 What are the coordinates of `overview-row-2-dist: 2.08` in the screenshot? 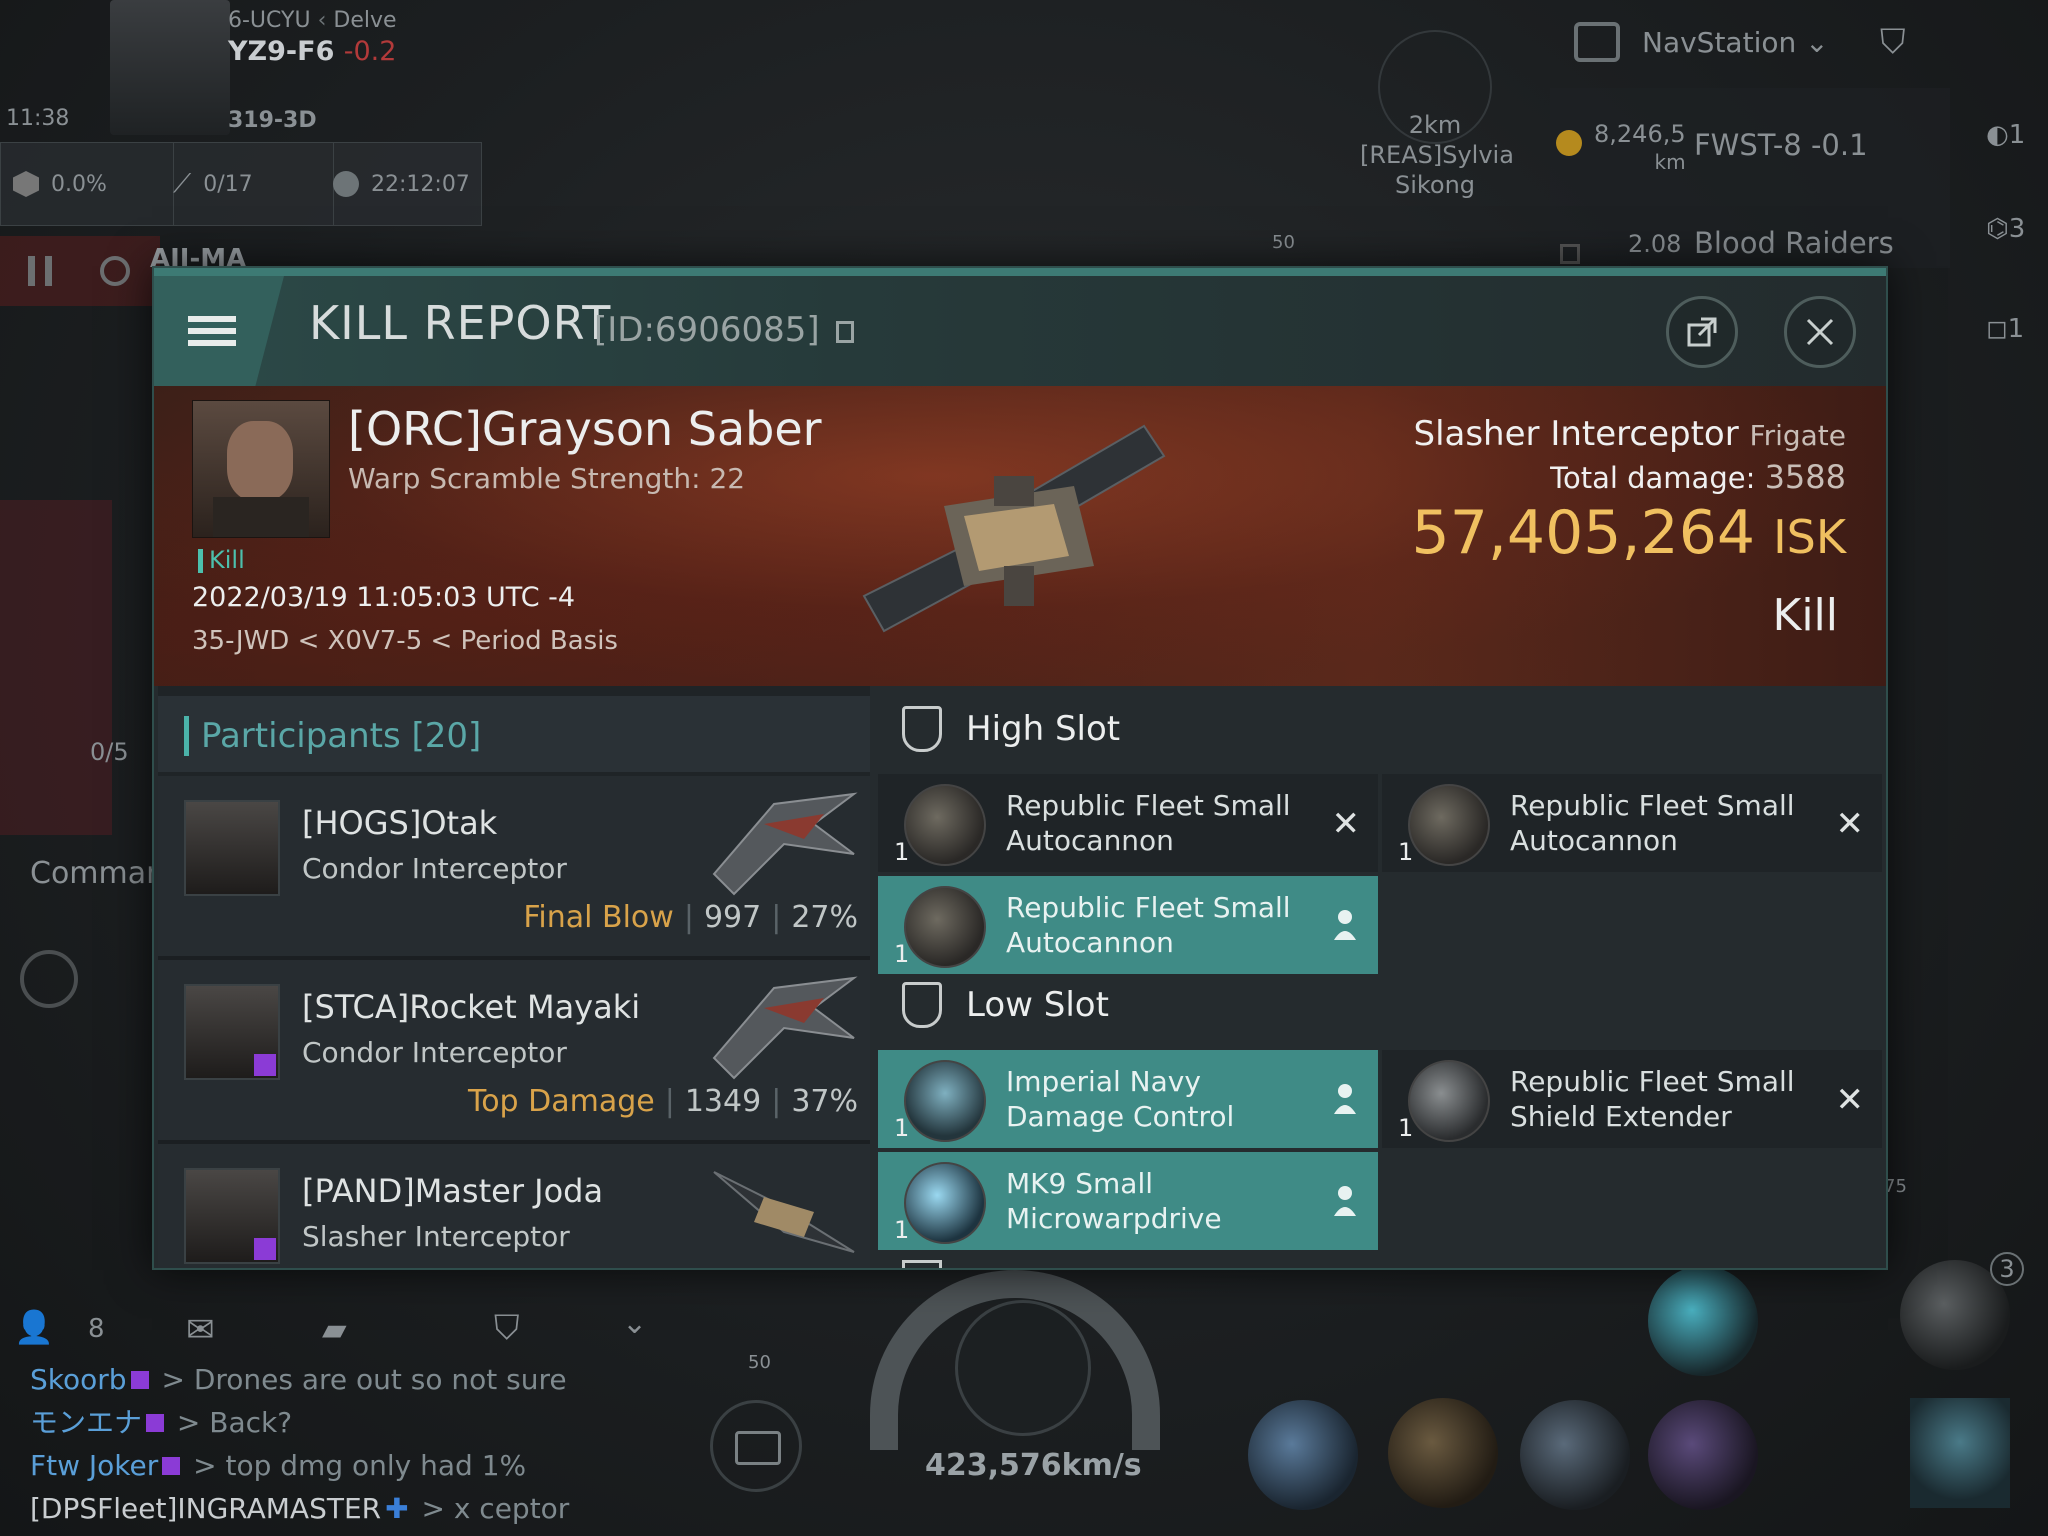 It's located at (1654, 244).